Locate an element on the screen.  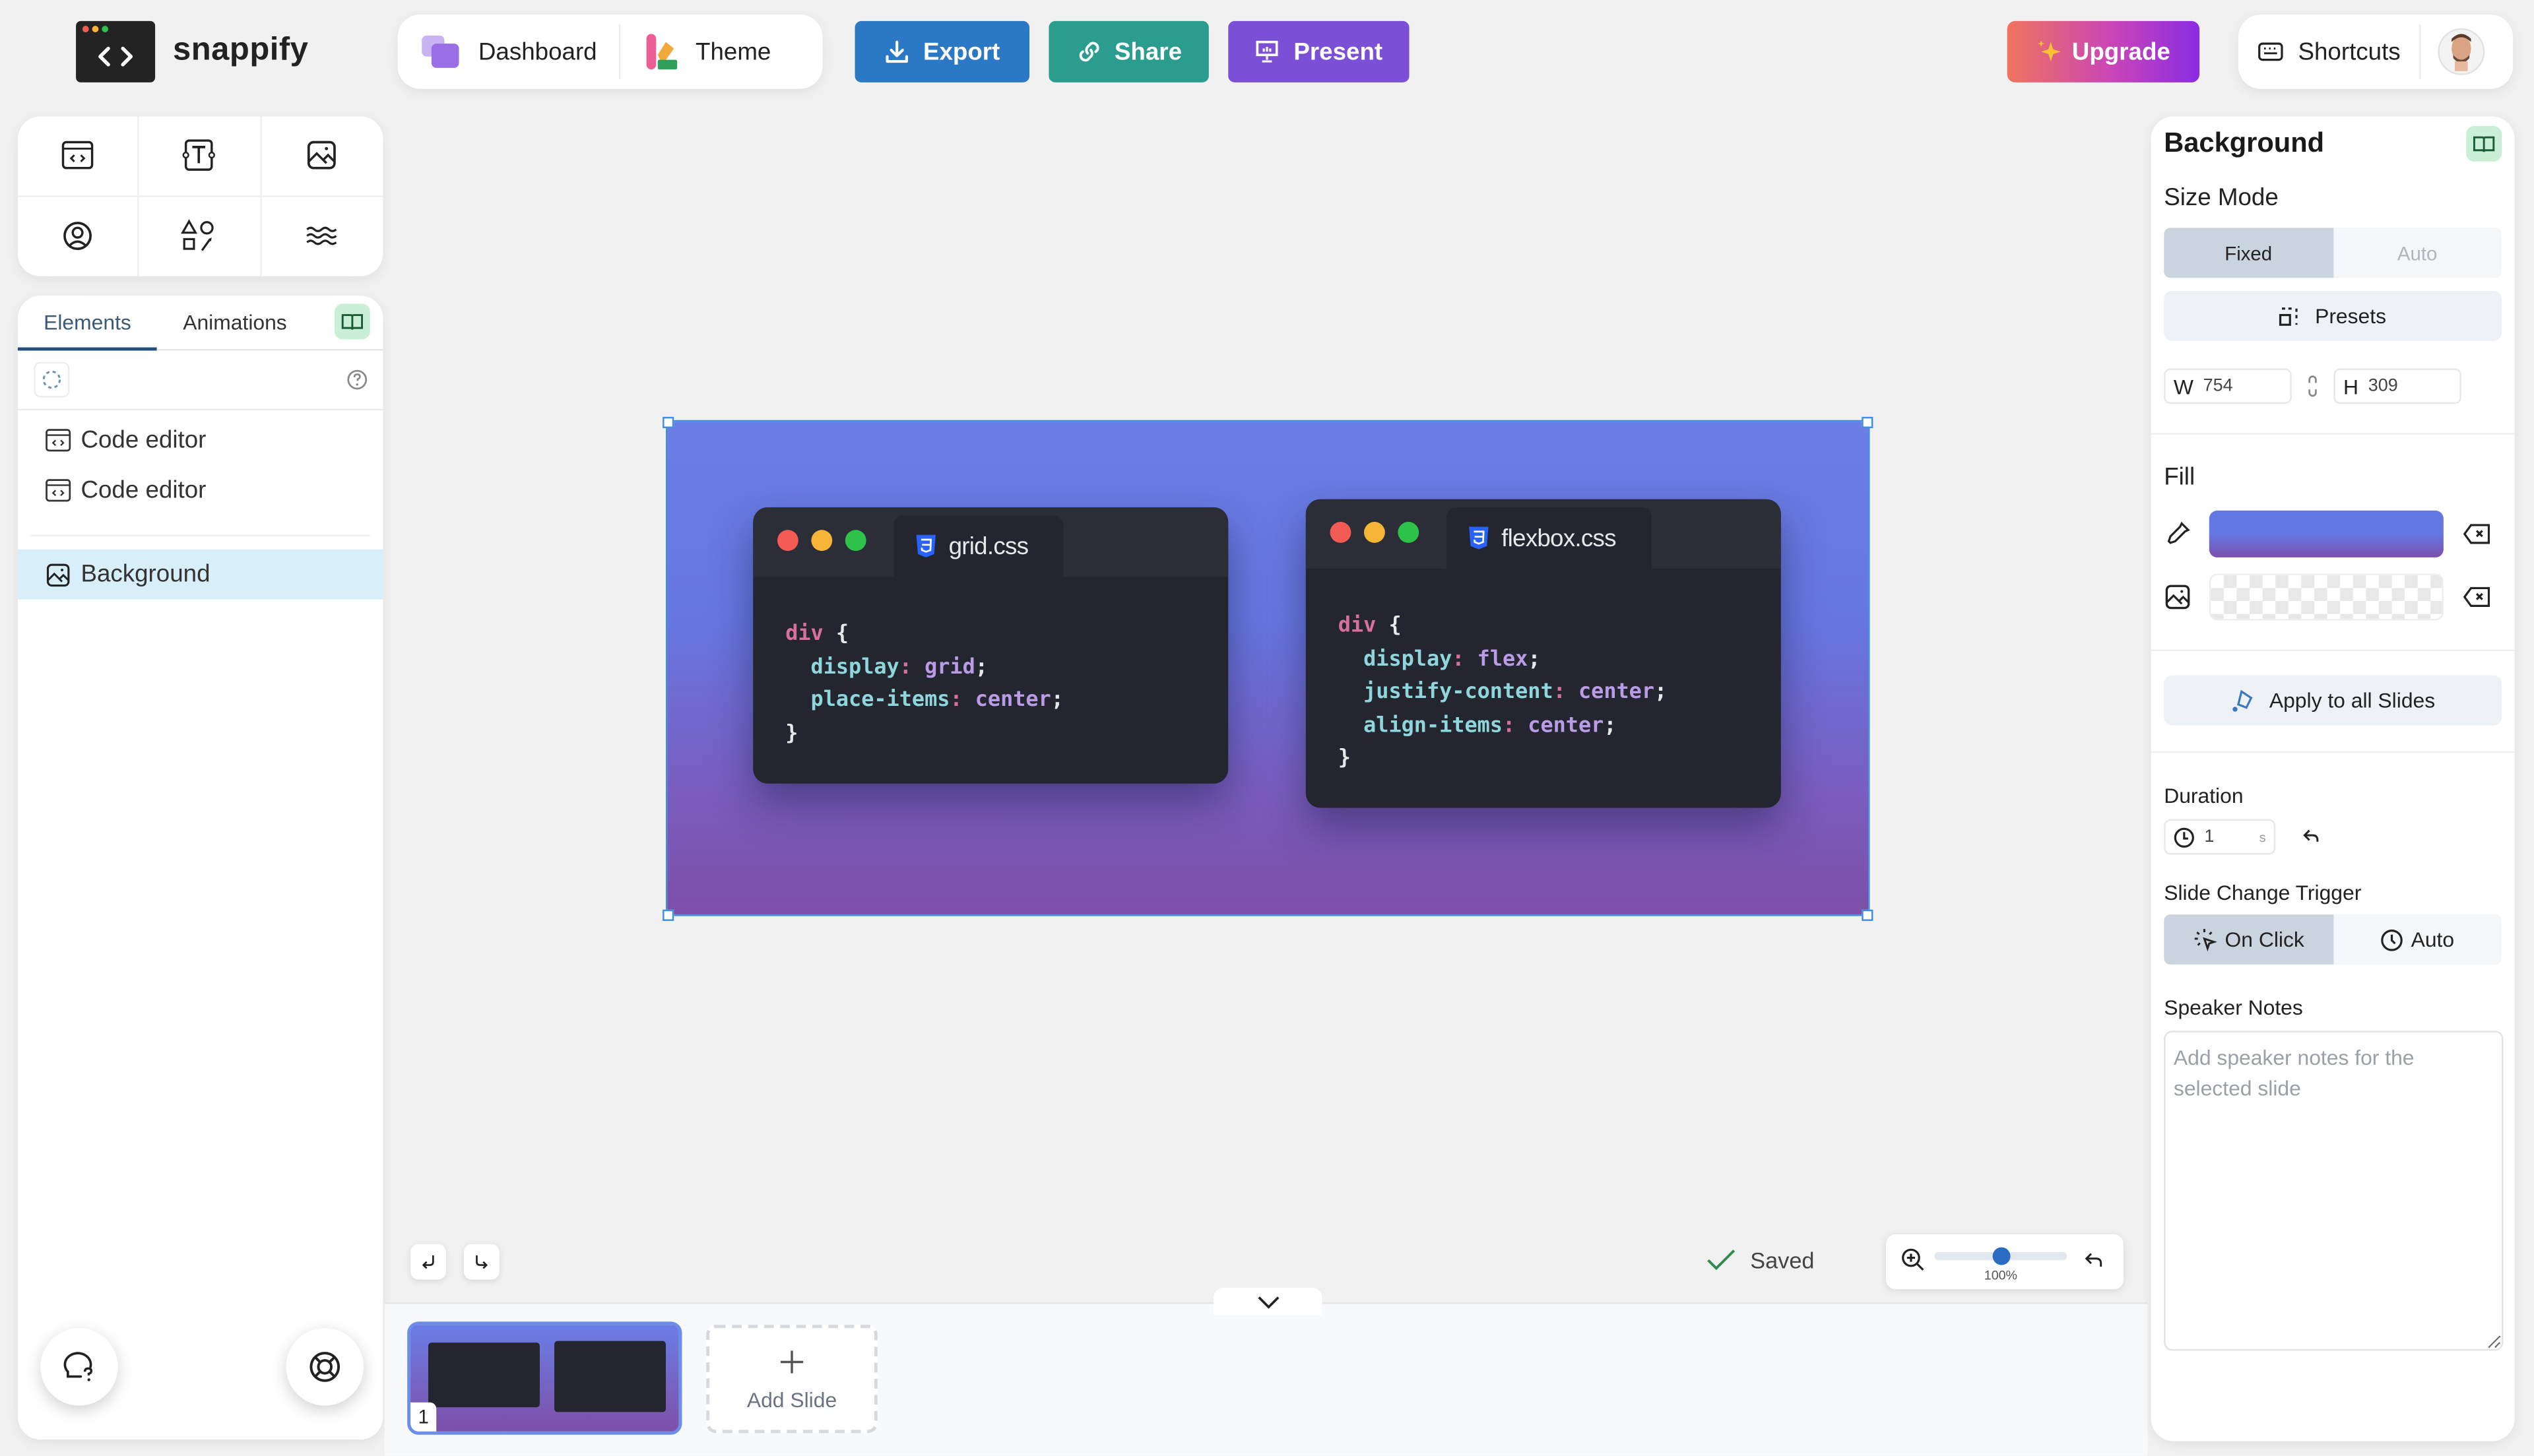
user-avatar-icon is located at coordinates (2462, 51).